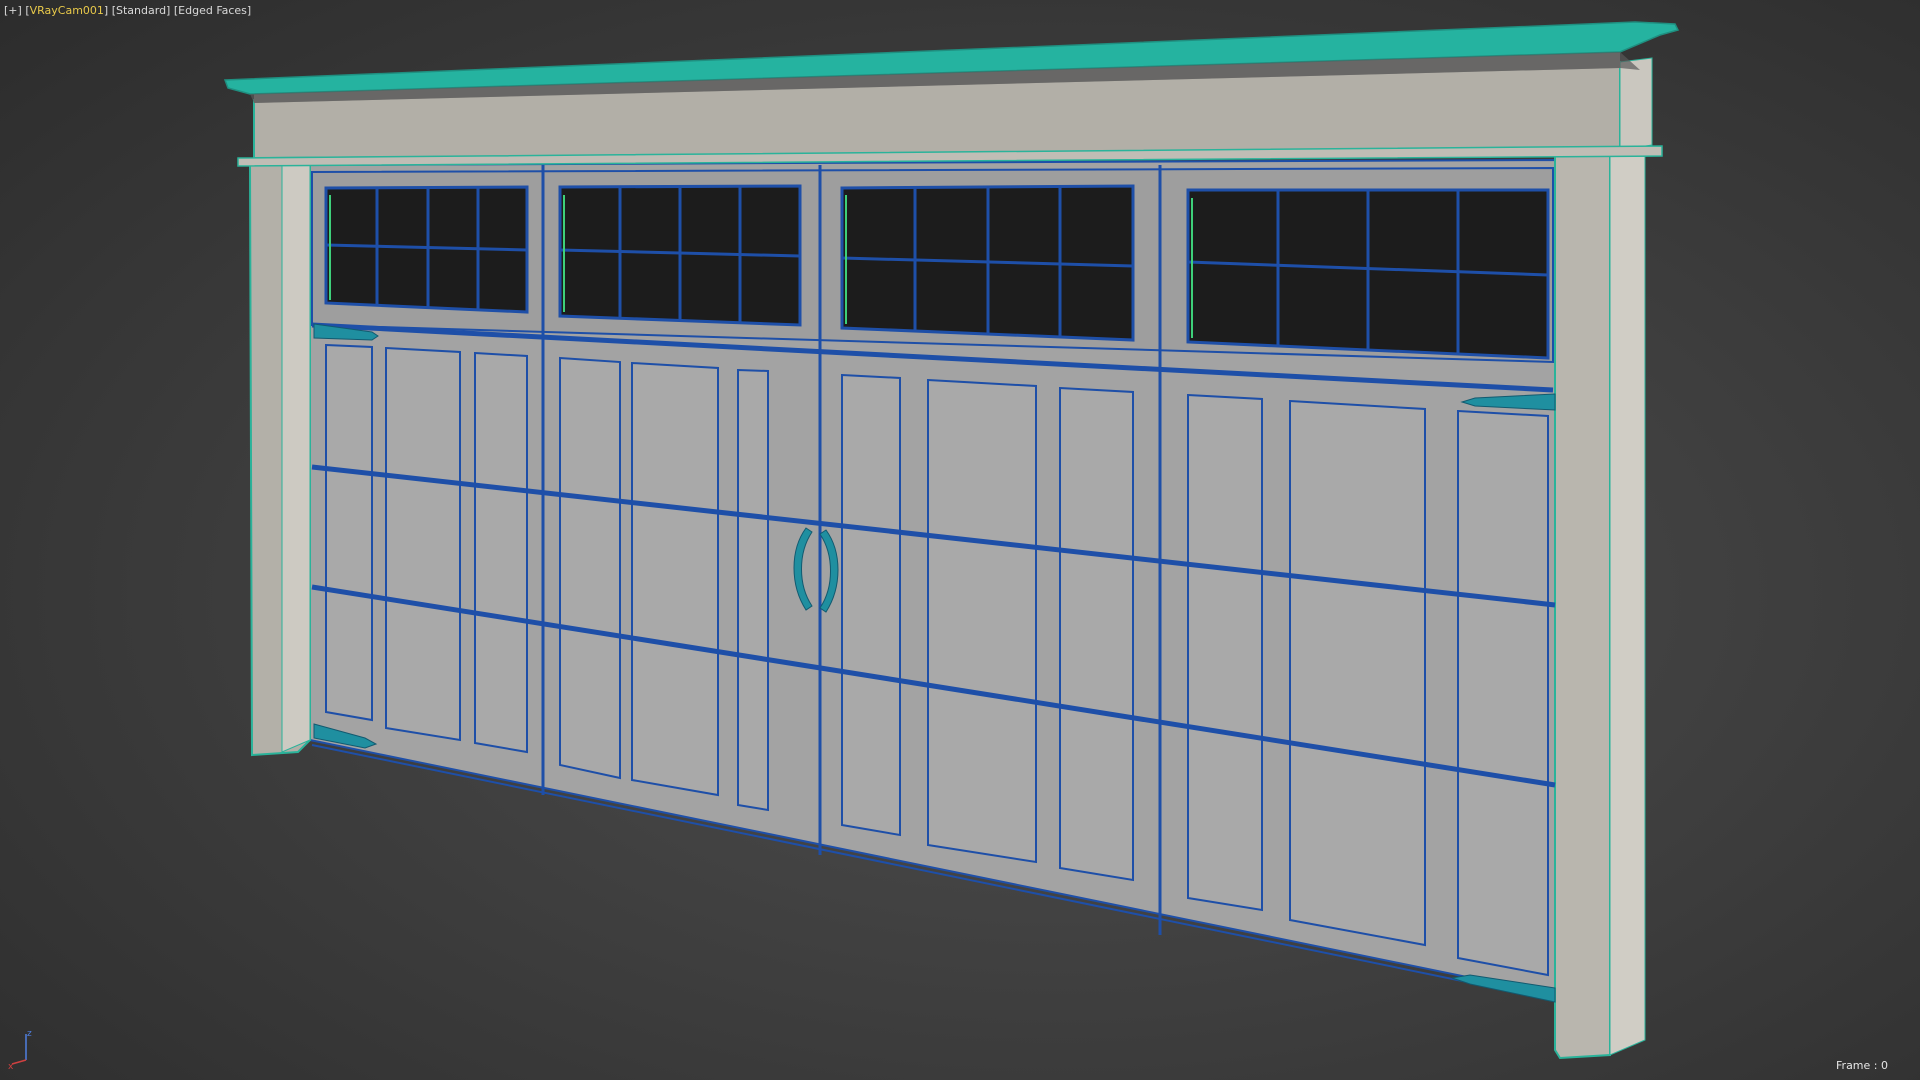  Describe the element at coordinates (29, 1034) in the screenshot. I see `gizmo-z-label: z` at that location.